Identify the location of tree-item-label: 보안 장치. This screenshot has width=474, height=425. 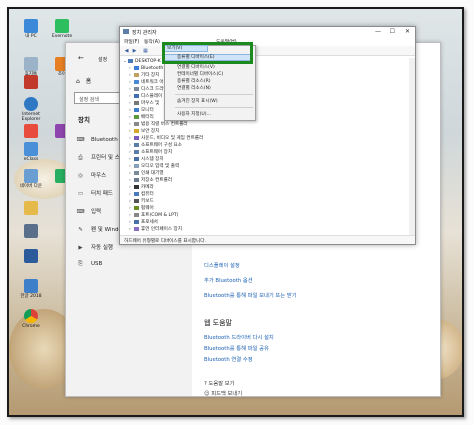
(150, 131).